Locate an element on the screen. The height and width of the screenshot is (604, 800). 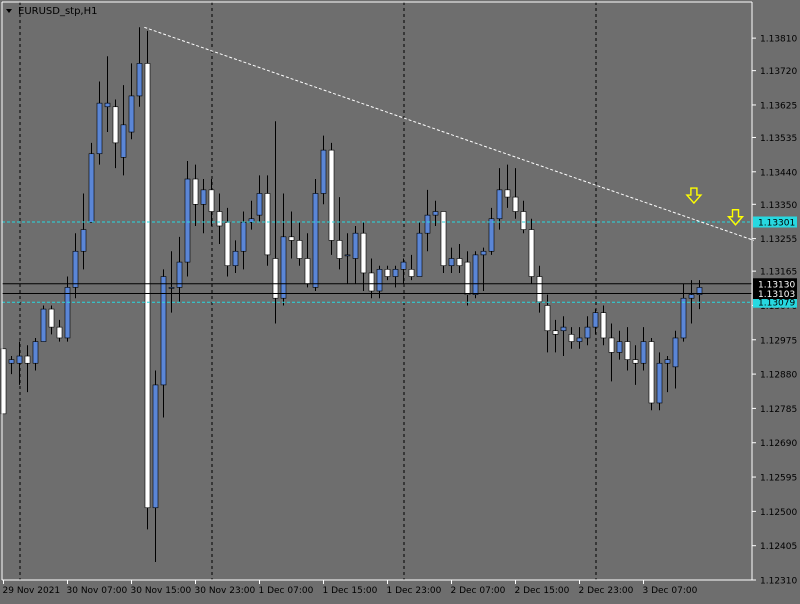
time-axis-label: 29 Nov 2021 is located at coordinates (32, 591).